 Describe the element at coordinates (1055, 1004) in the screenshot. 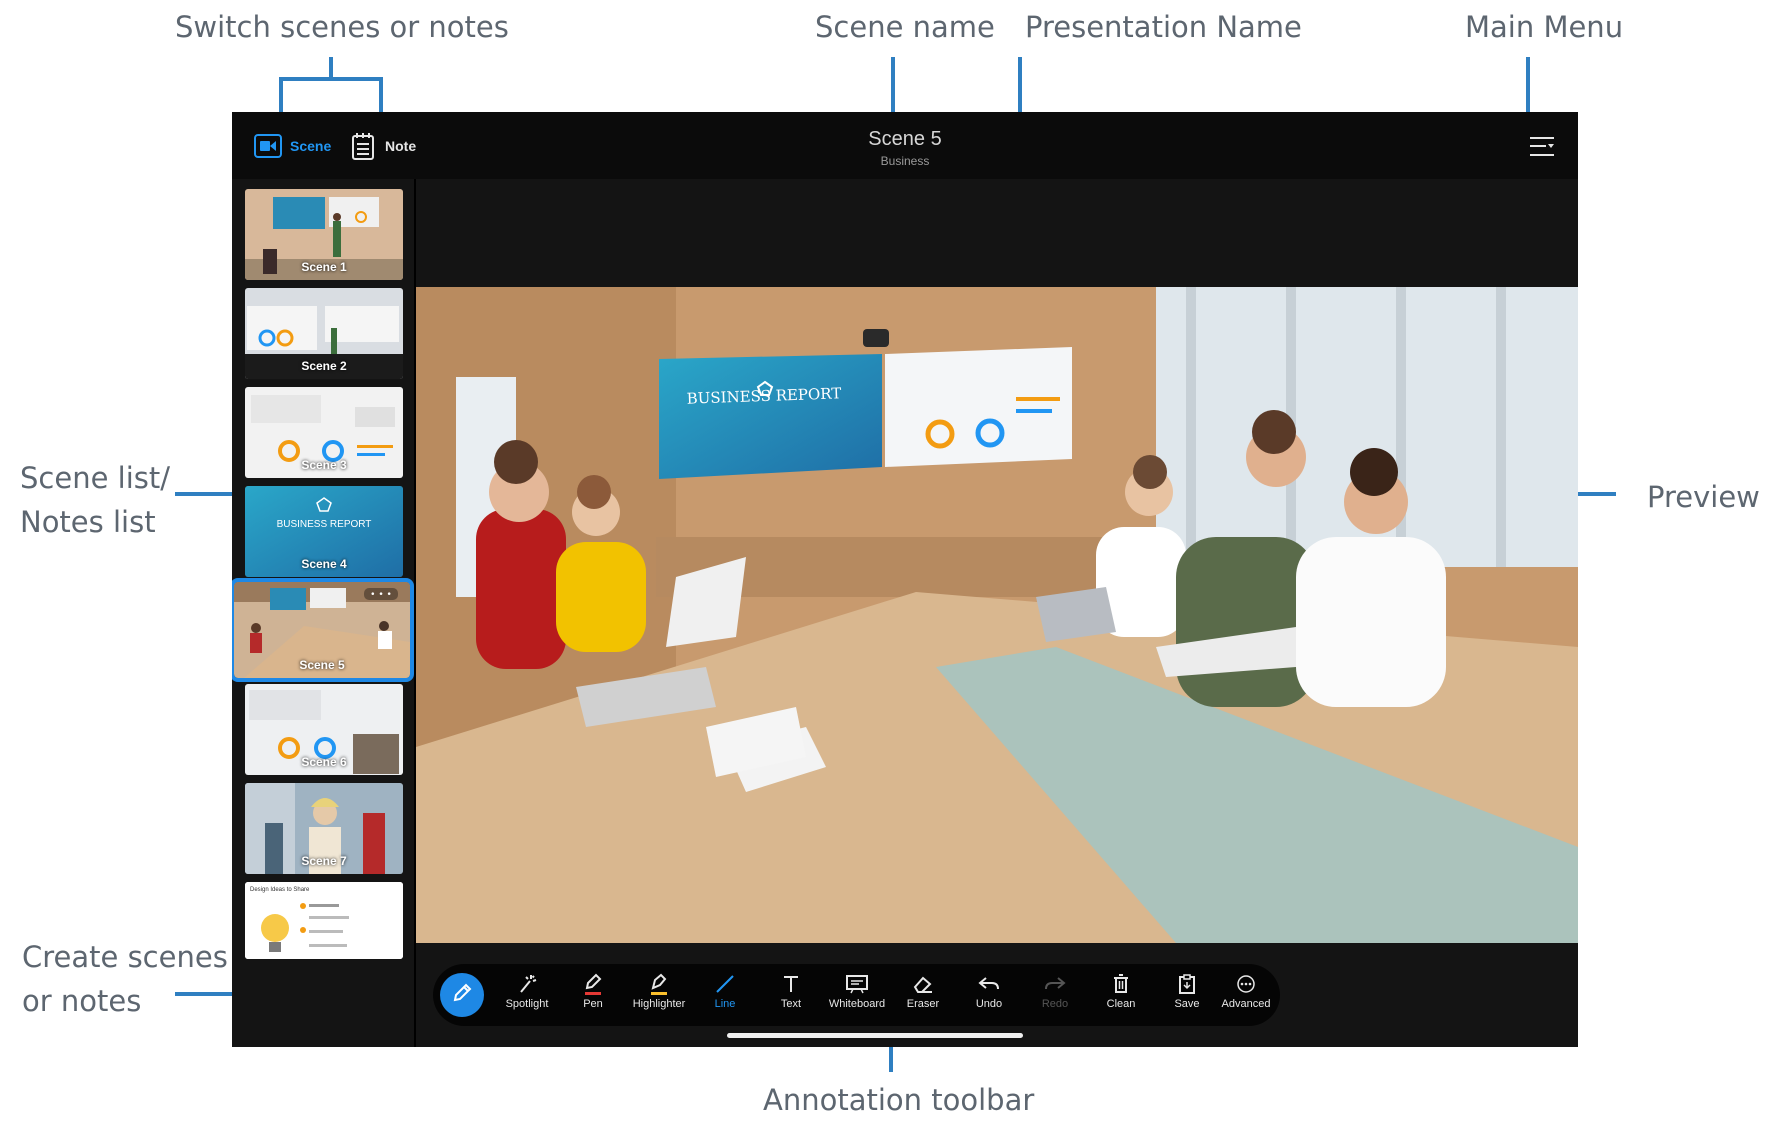

I see `tool-label: Redo` at that location.